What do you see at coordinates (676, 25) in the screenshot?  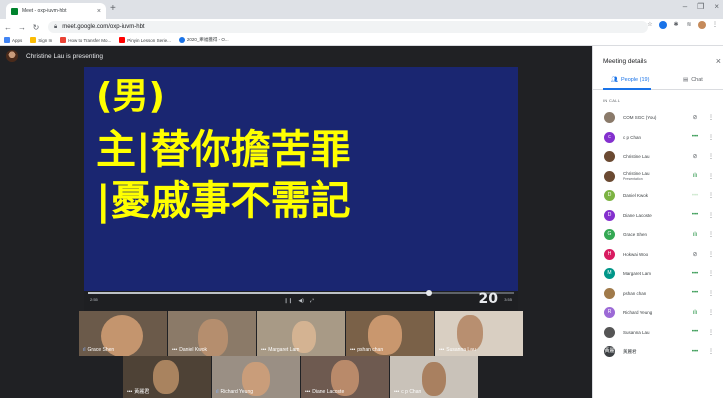 I see `puzzle-icon: ✱` at bounding box center [676, 25].